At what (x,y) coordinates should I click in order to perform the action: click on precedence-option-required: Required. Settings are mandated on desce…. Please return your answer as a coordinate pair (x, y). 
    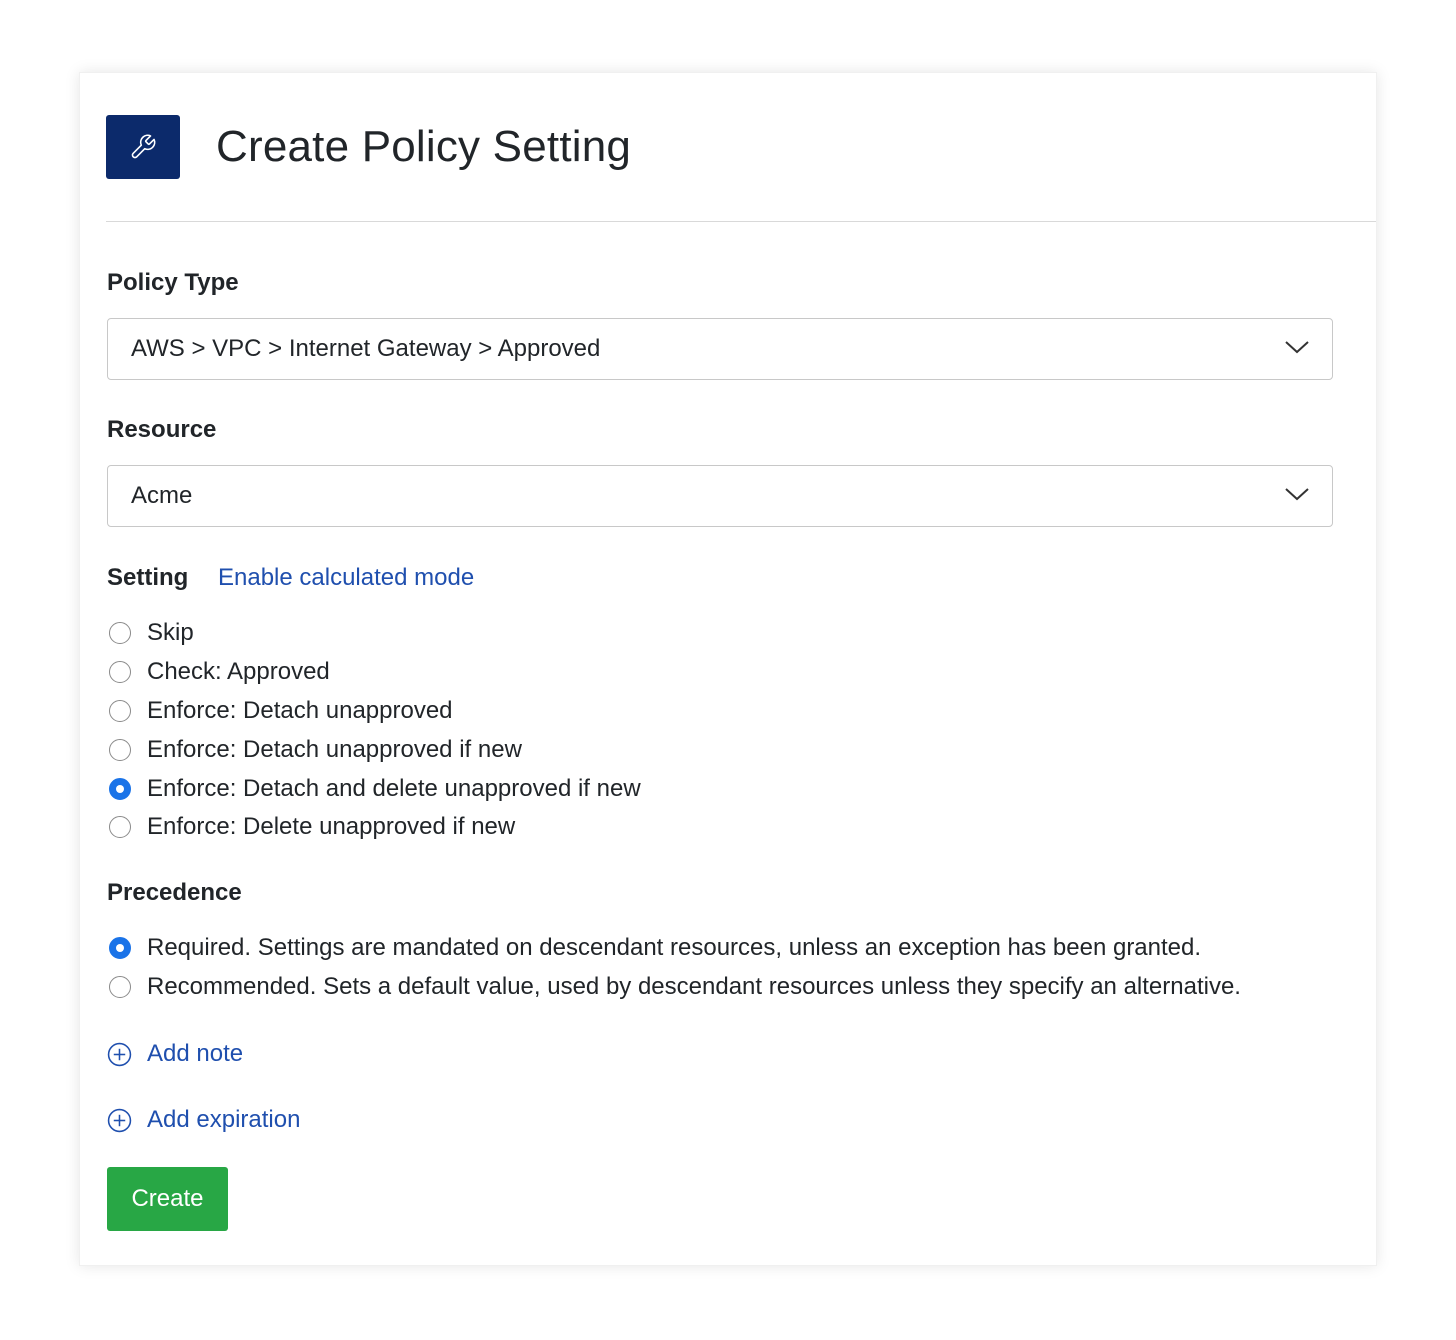
    Looking at the image, I should click on (675, 948).